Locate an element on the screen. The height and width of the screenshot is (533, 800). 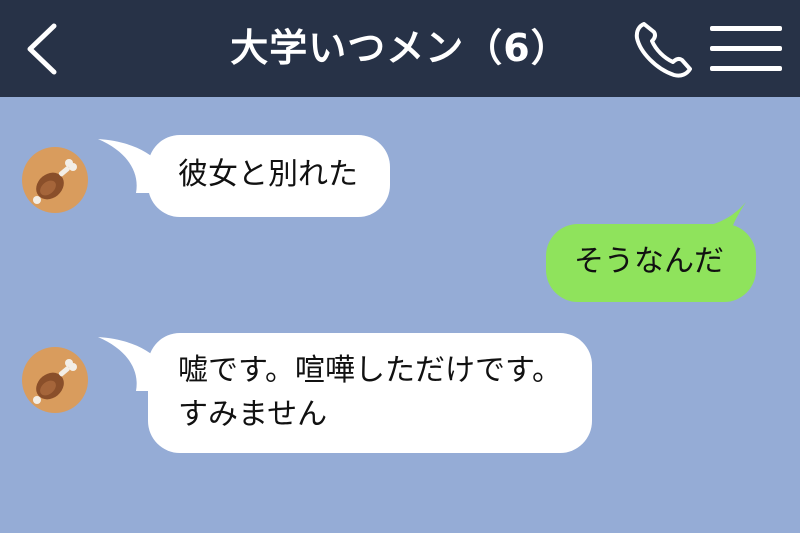
back-button is located at coordinates (42, 49).